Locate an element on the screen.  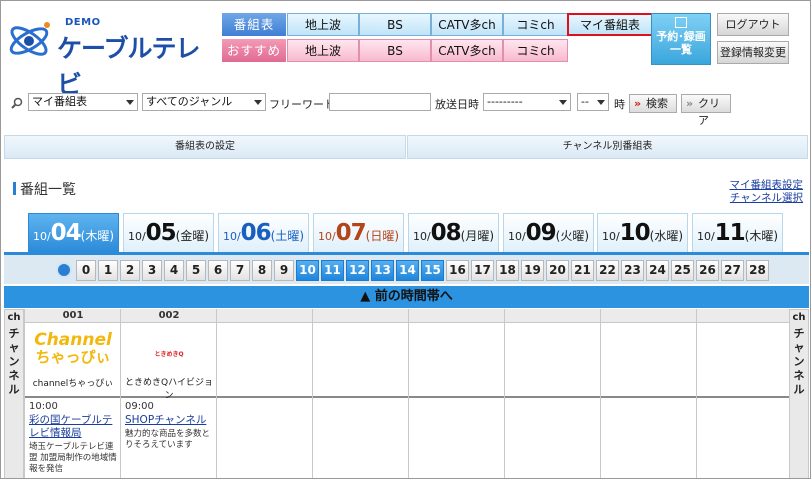
hour-button: 28 is located at coordinates (757, 270).